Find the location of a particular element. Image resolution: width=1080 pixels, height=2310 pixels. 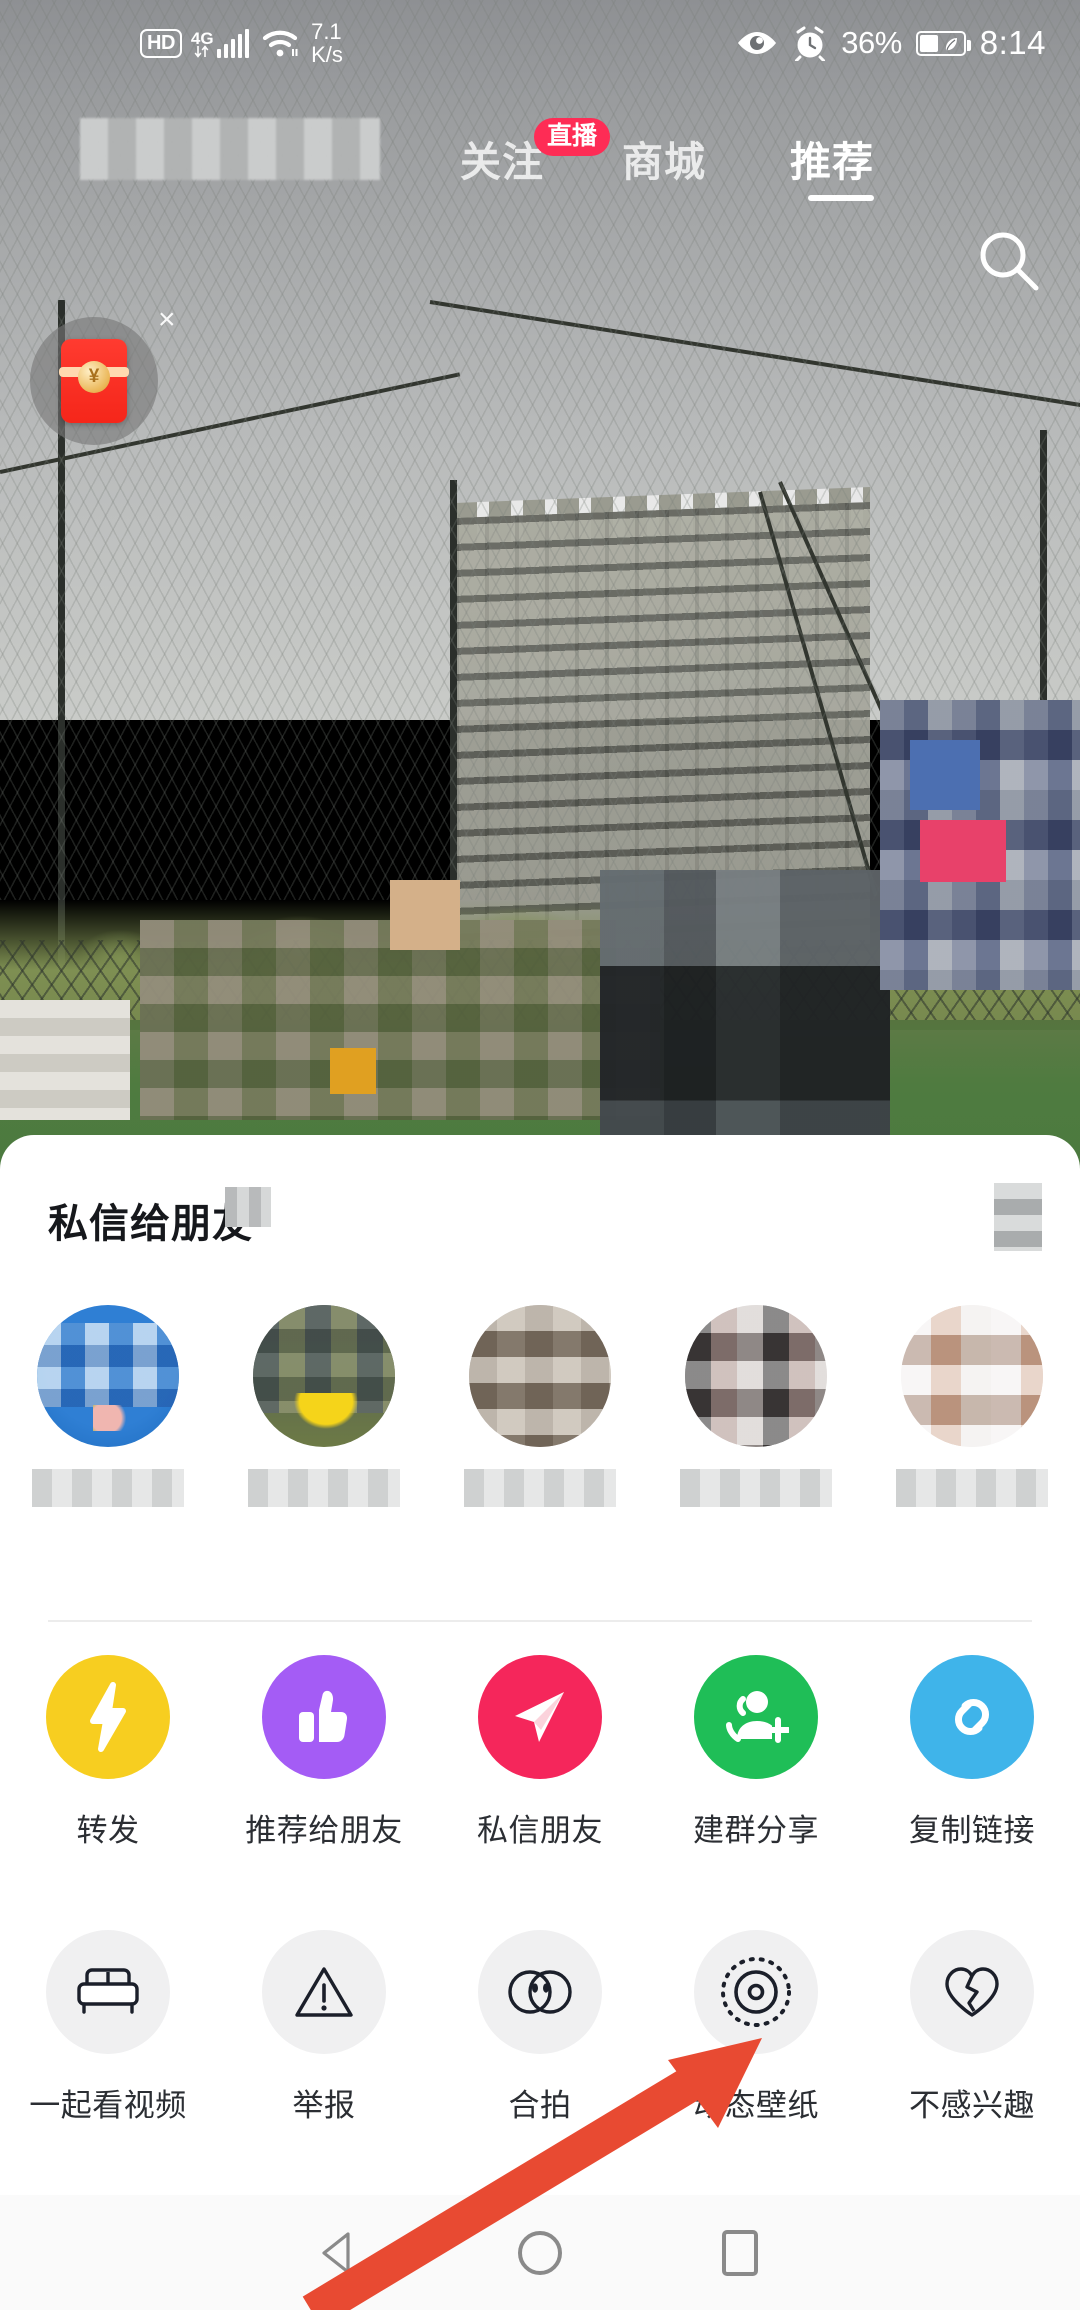

action-duet: 合拍 is located at coordinates (540, 2027).